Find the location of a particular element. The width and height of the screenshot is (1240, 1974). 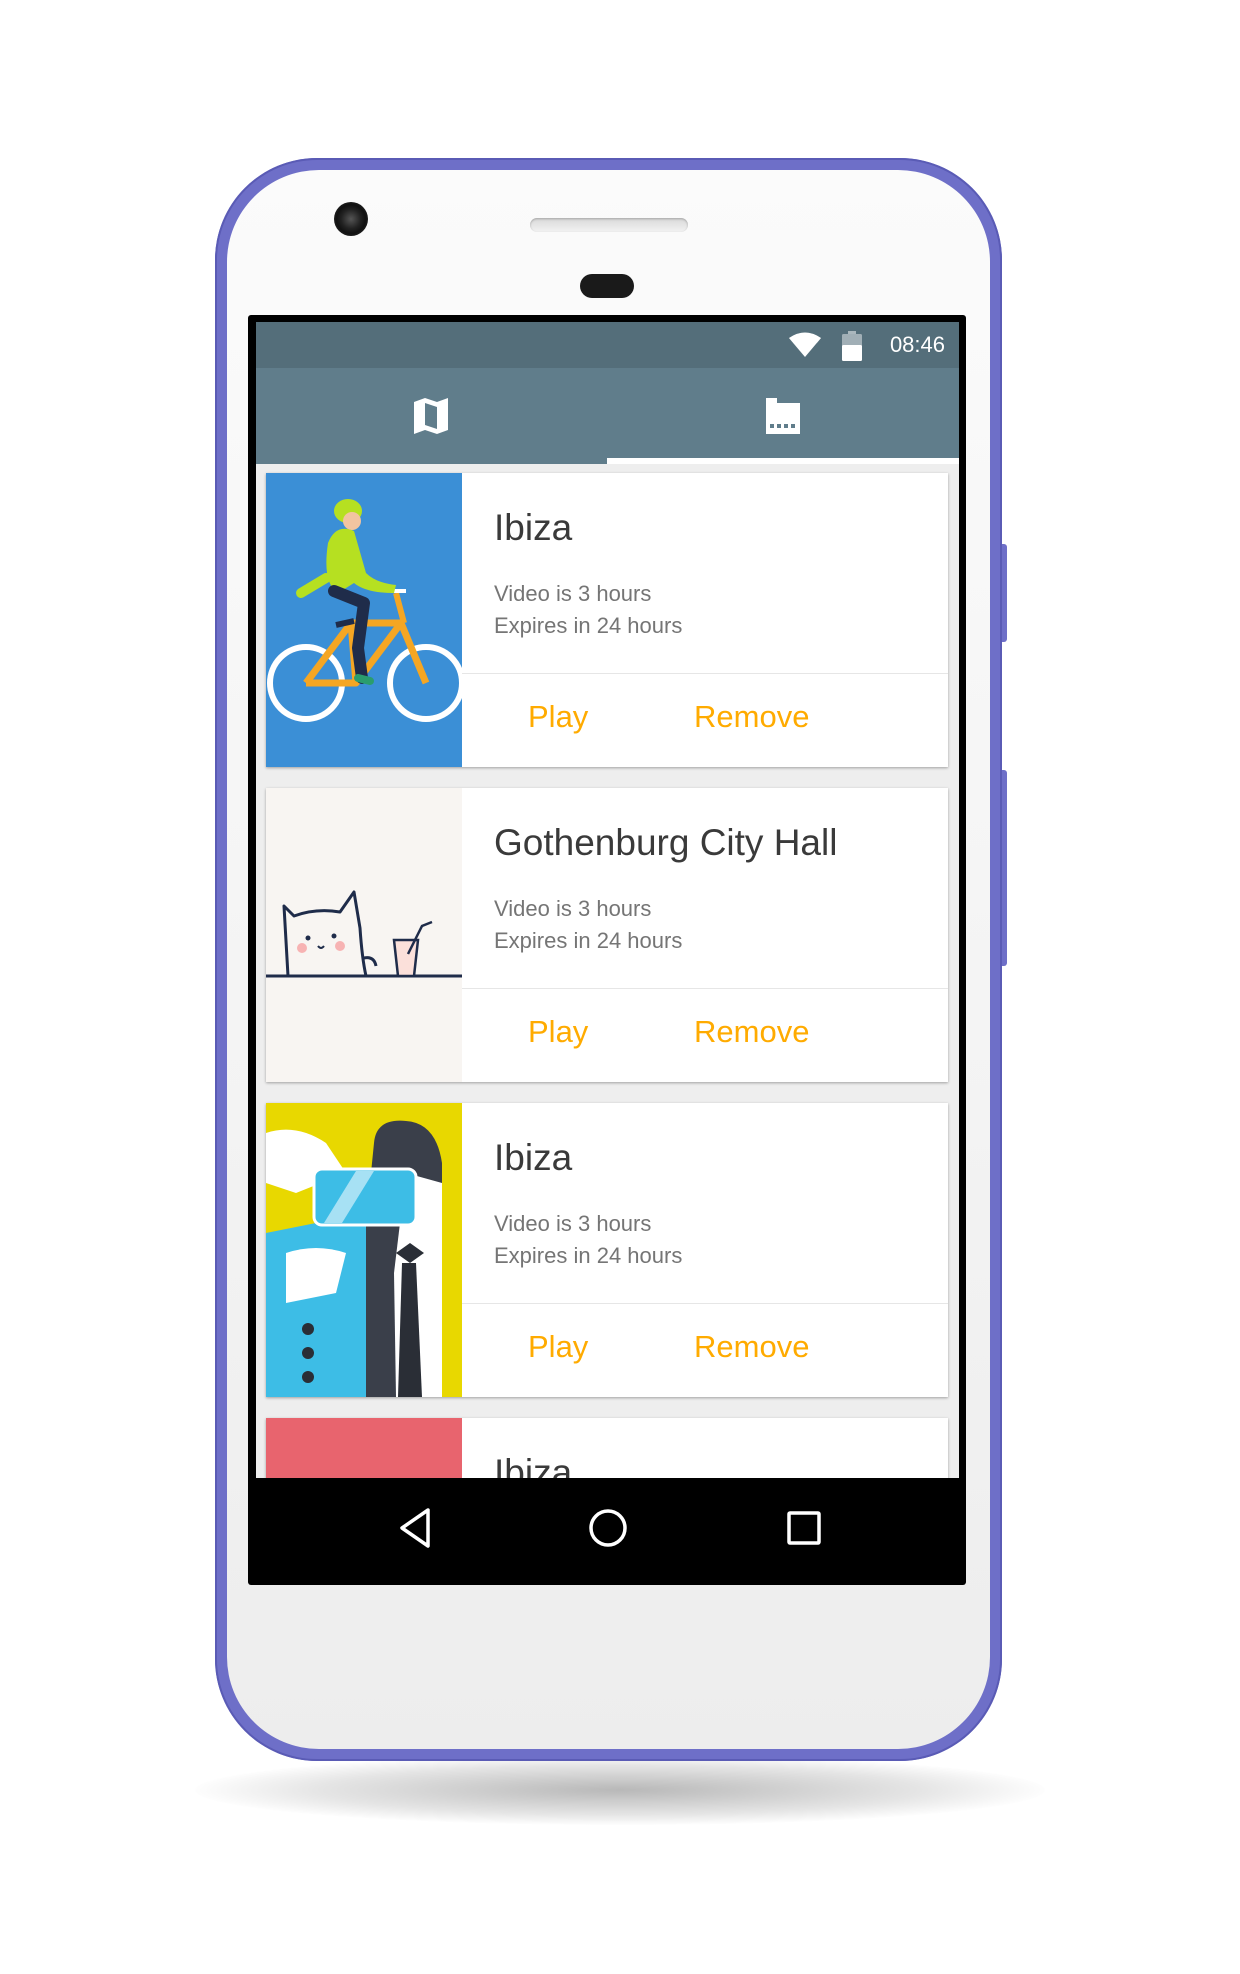

navigation-bar is located at coordinates (607, 1528).